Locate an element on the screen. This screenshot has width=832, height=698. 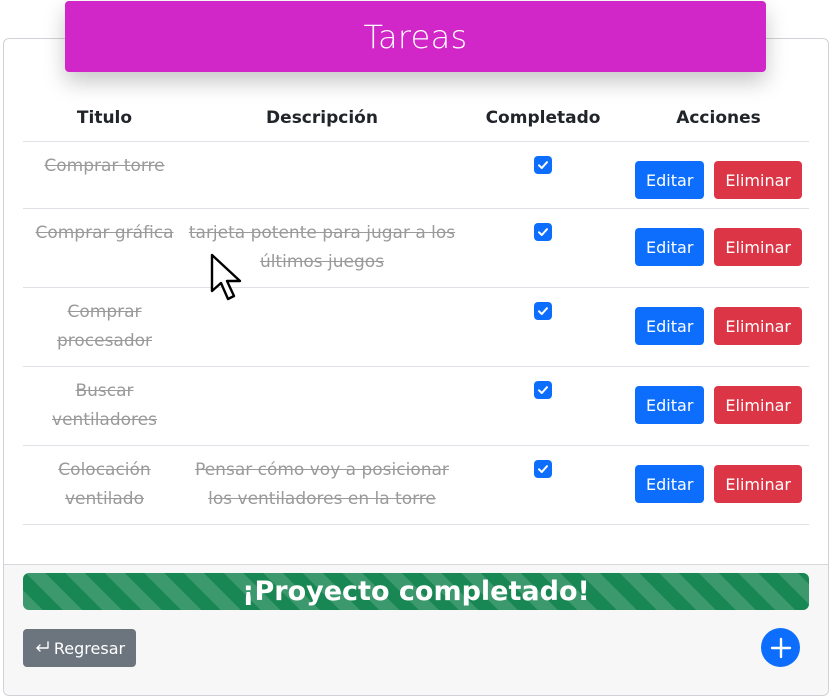
add-task-button is located at coordinates (780, 647).